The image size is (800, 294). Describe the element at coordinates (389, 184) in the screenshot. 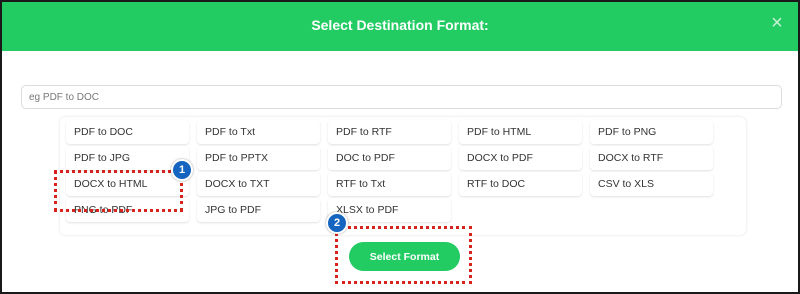

I see `format-option-rtf-to-txt: RTF to Txt` at that location.